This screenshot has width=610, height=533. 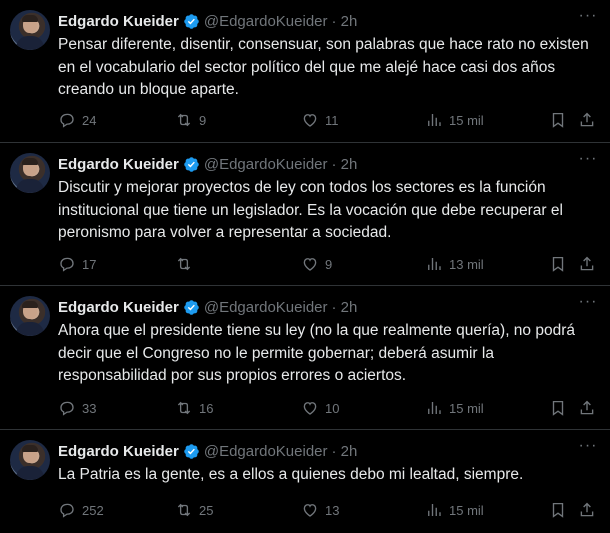 What do you see at coordinates (332, 408) in the screenshot?
I see `like-count: 10` at bounding box center [332, 408].